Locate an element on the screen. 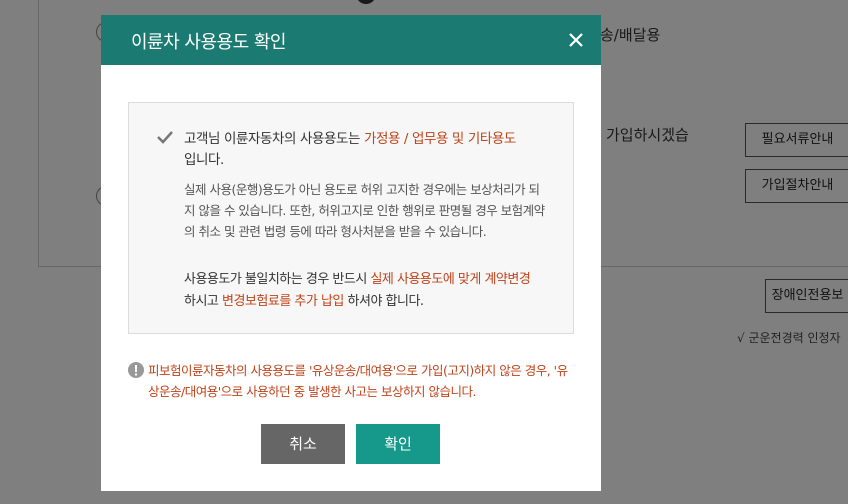 Image resolution: width=848 pixels, height=504 pixels. usage-highlight: 가정용 / 업무용 및 기타용도 is located at coordinates (439, 139).